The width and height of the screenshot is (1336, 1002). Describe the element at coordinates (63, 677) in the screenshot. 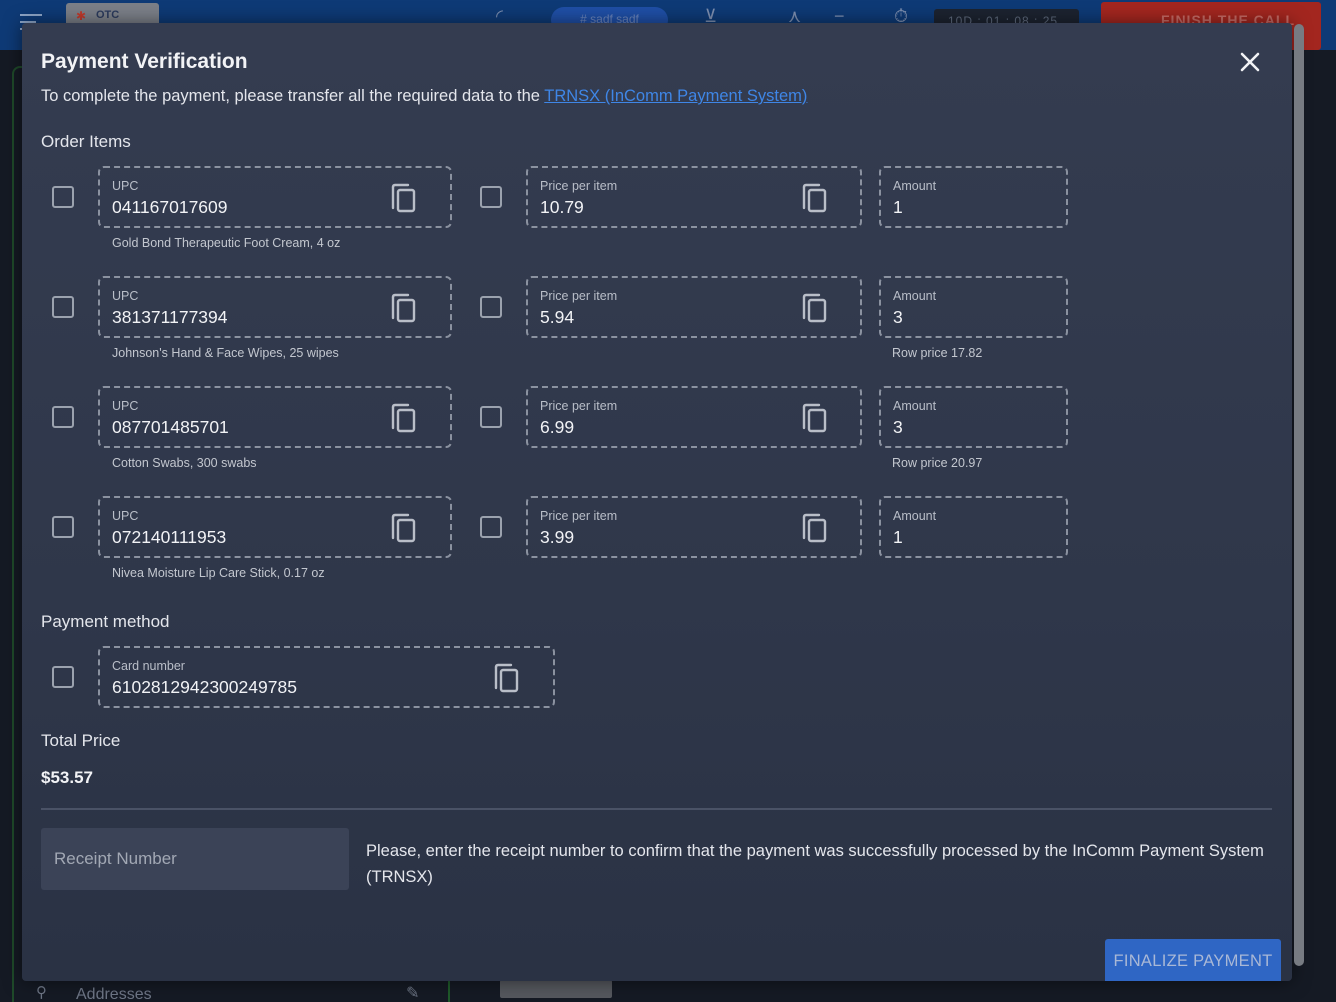

I see `card-number-checkbox` at that location.